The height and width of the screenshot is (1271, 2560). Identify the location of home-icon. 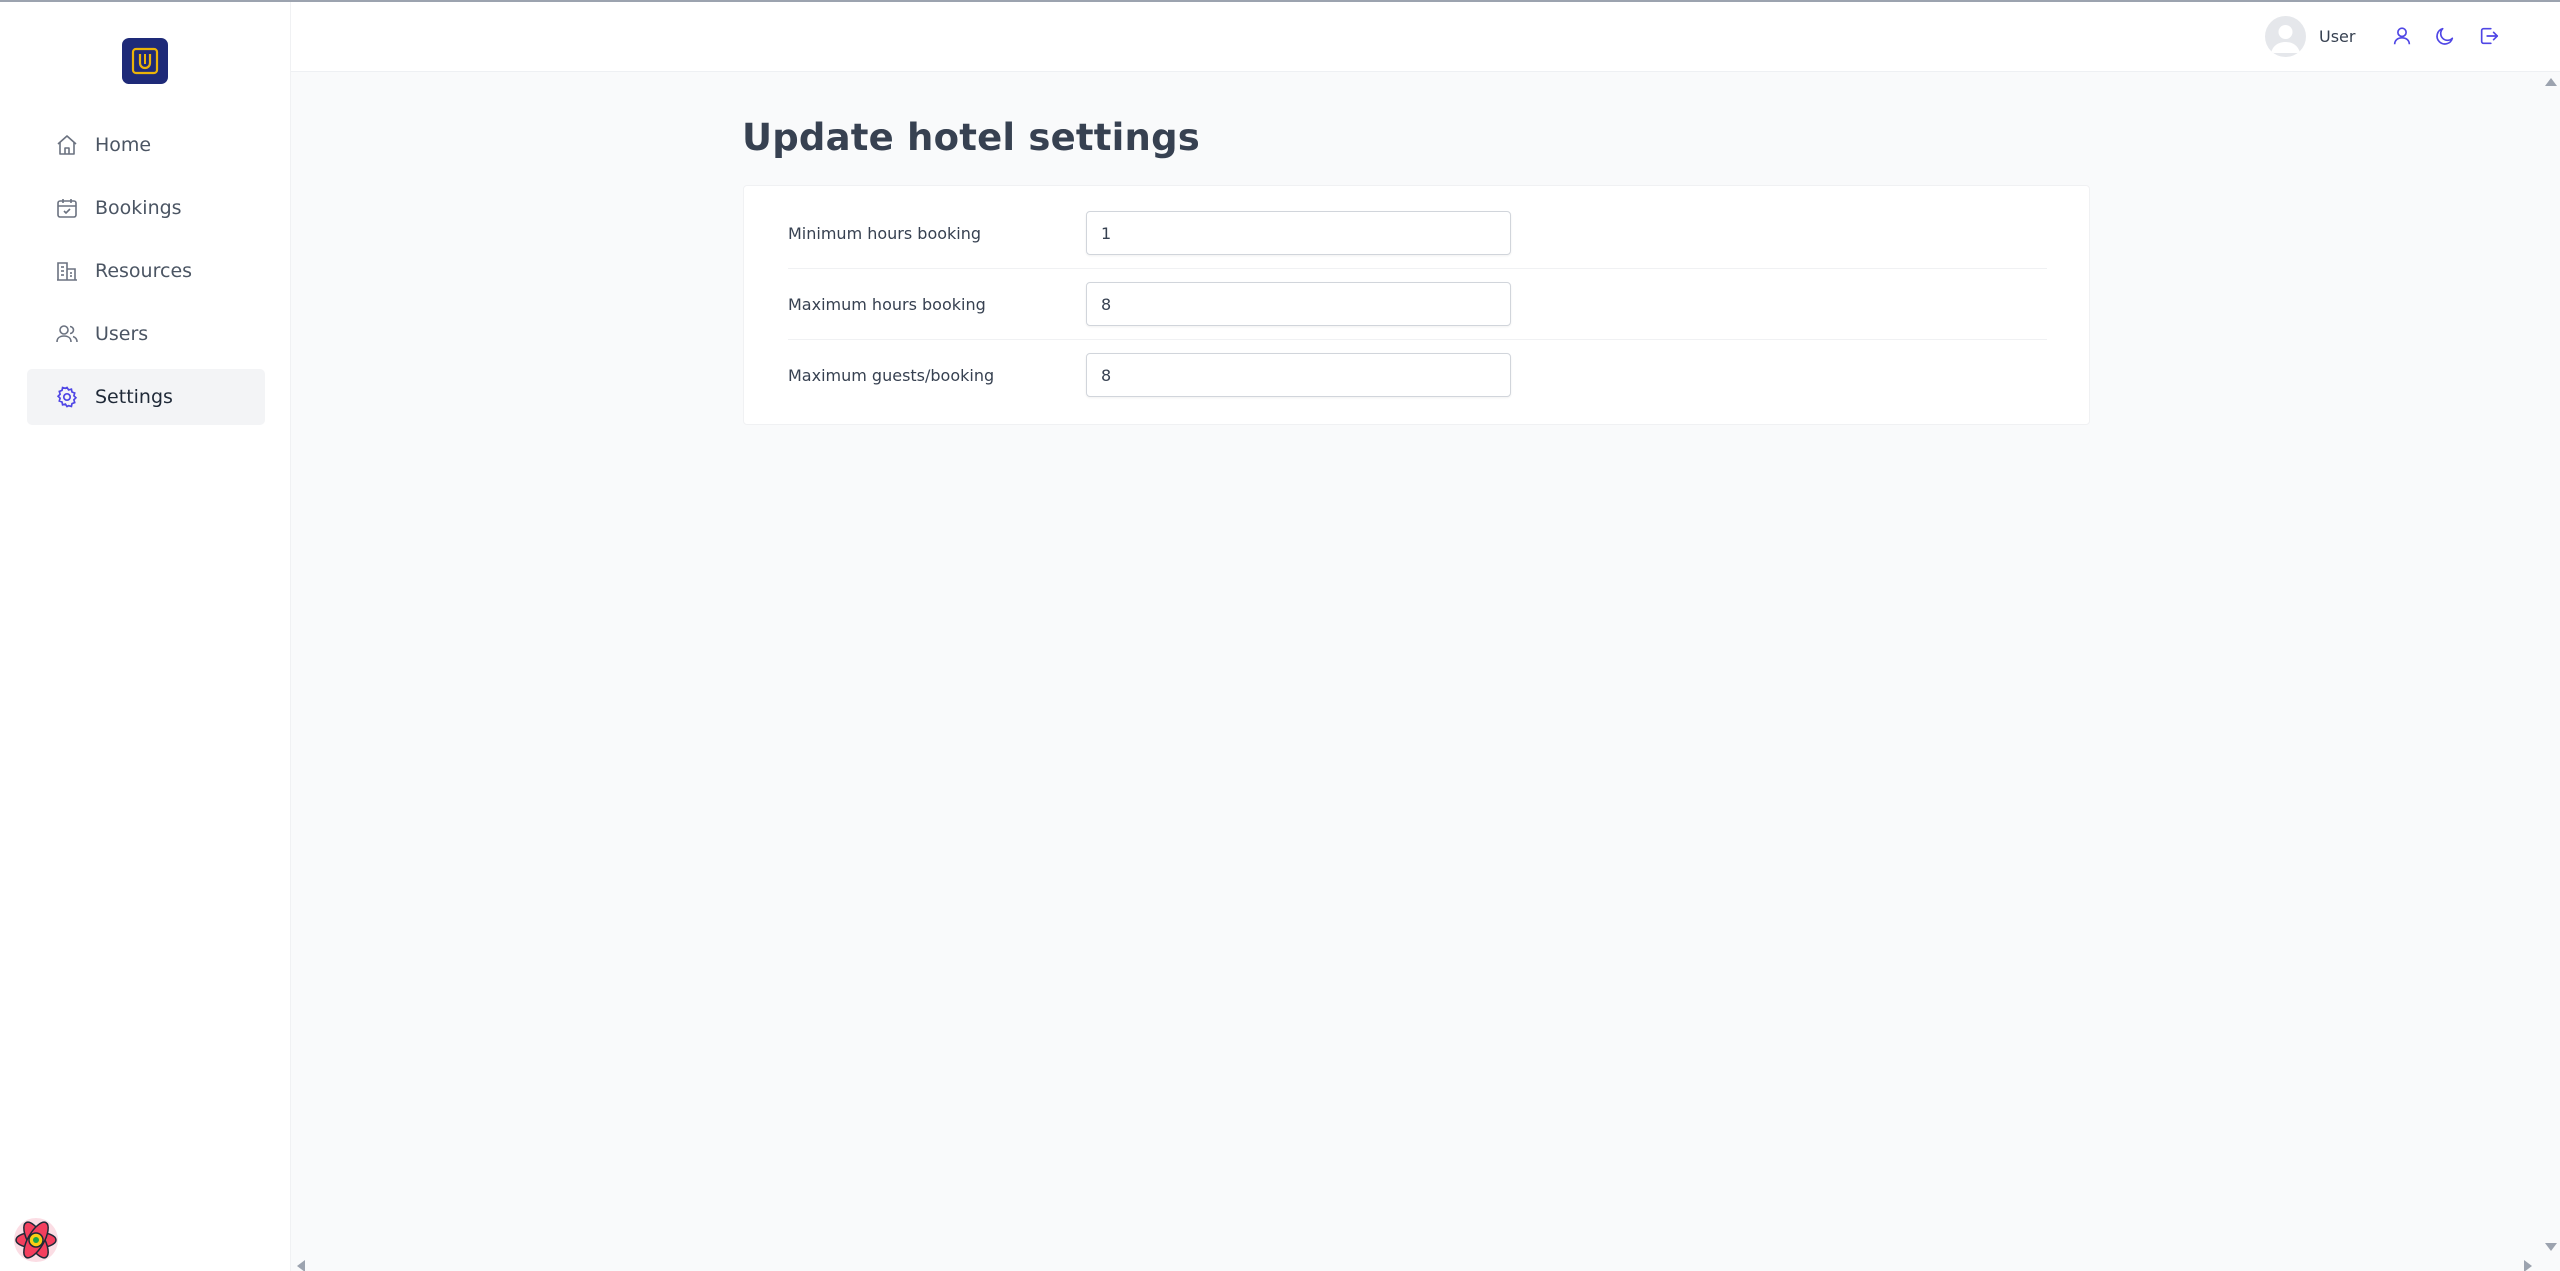
(67, 145).